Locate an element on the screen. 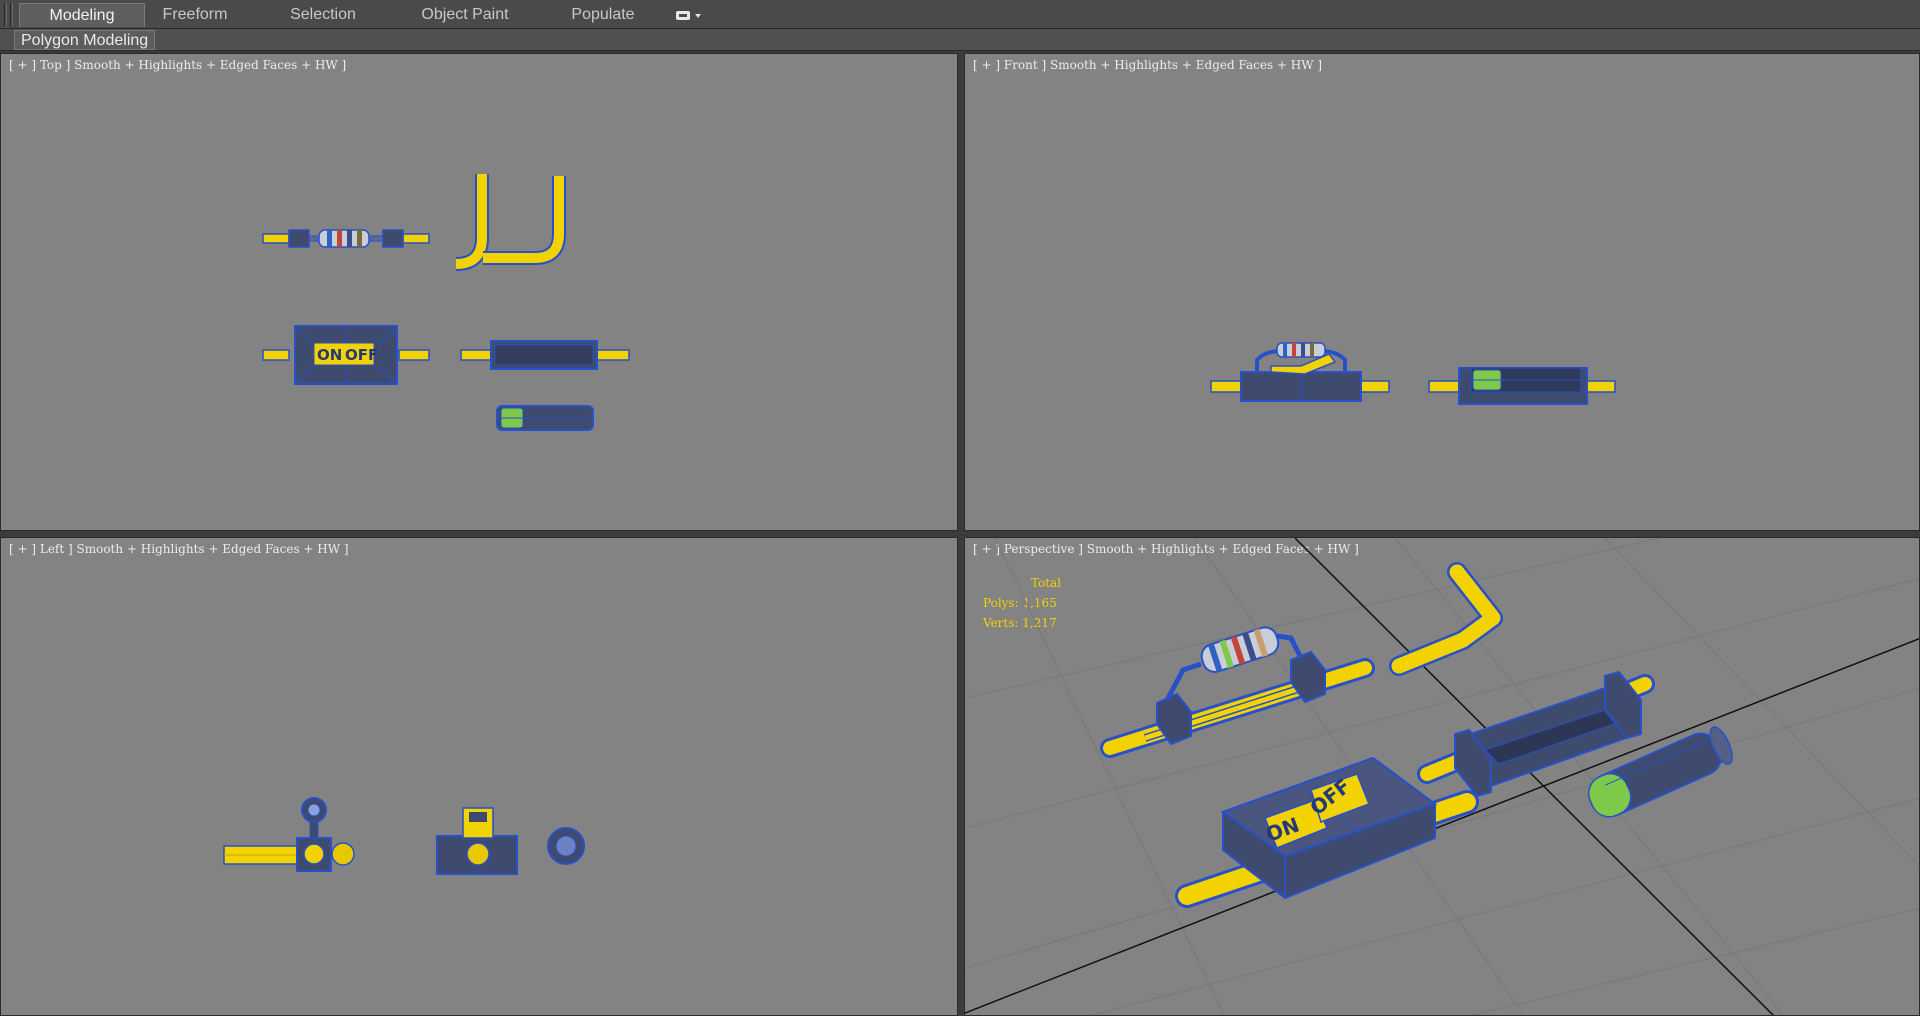  front-view-scene is located at coordinates (1413, 373).